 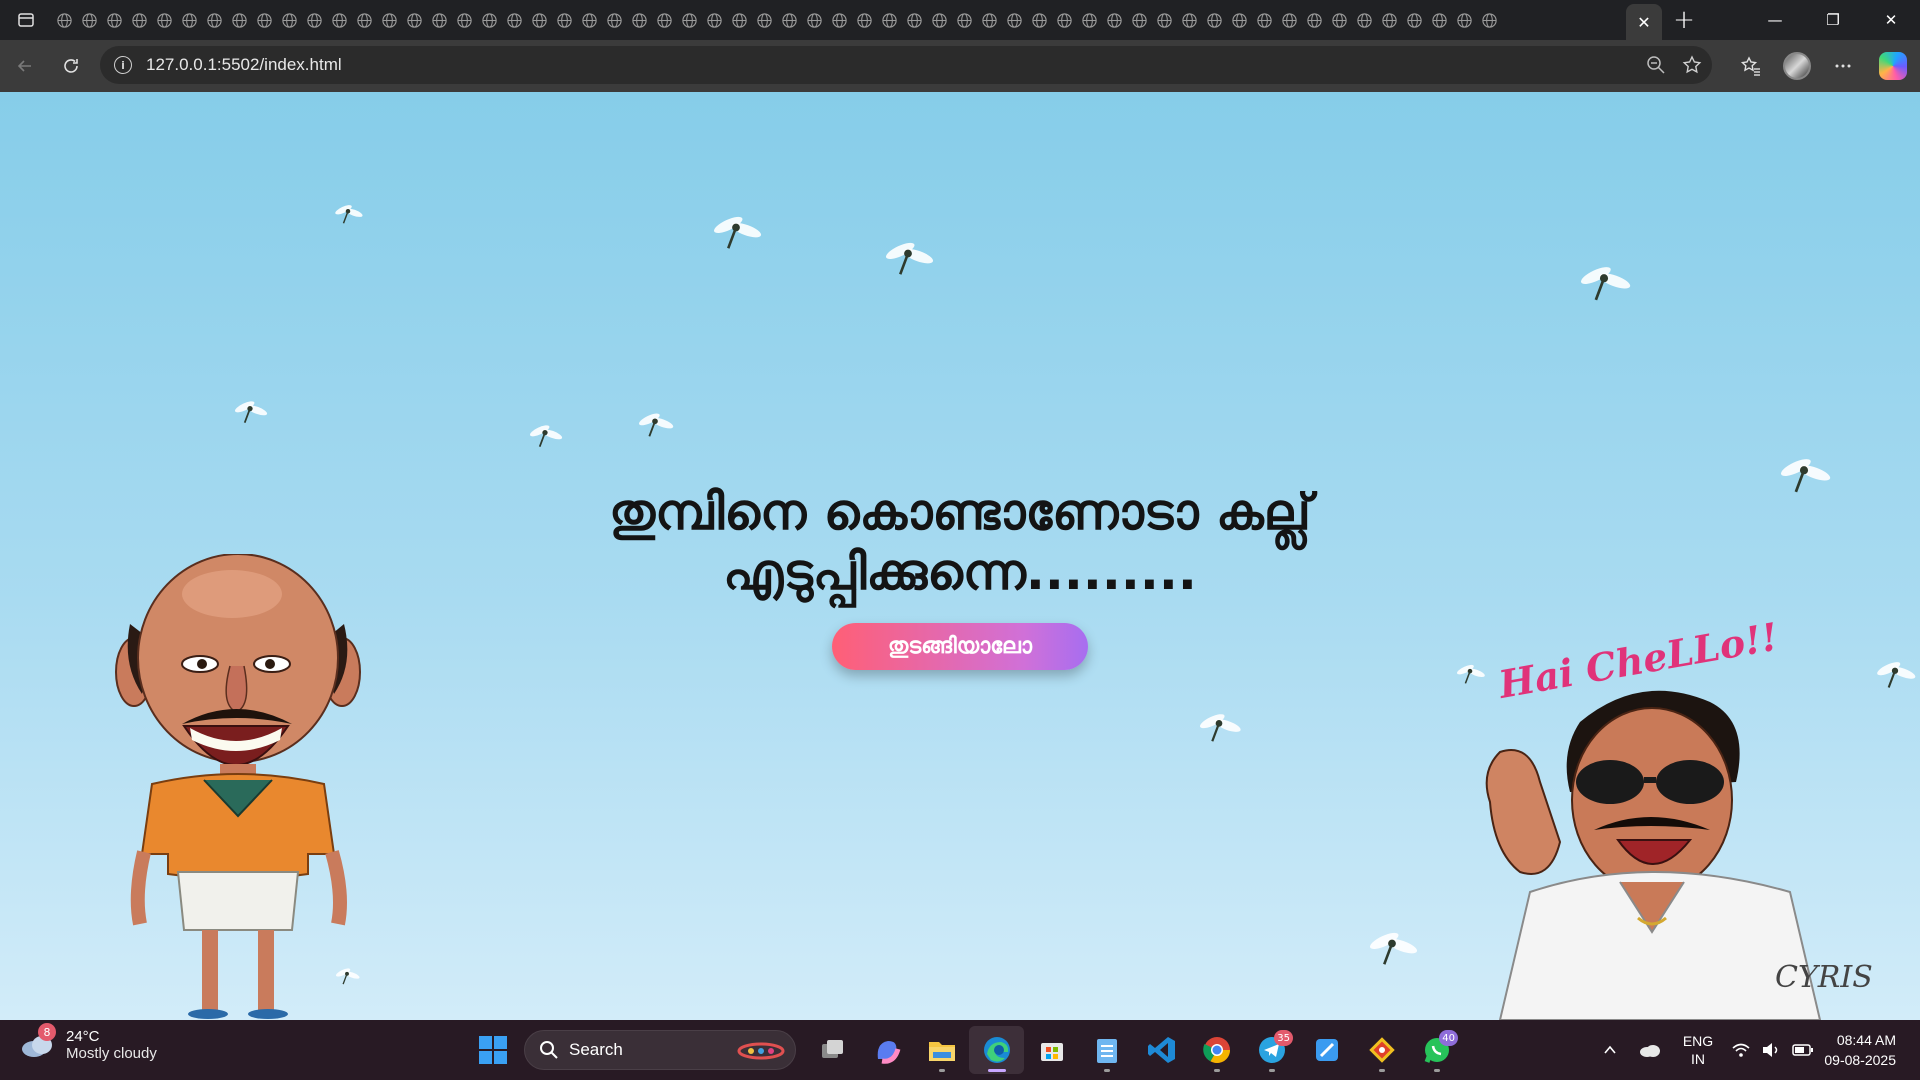 I want to click on weather-widget: 8 24°C Mostly cloudy, so click(x=88, y=1042).